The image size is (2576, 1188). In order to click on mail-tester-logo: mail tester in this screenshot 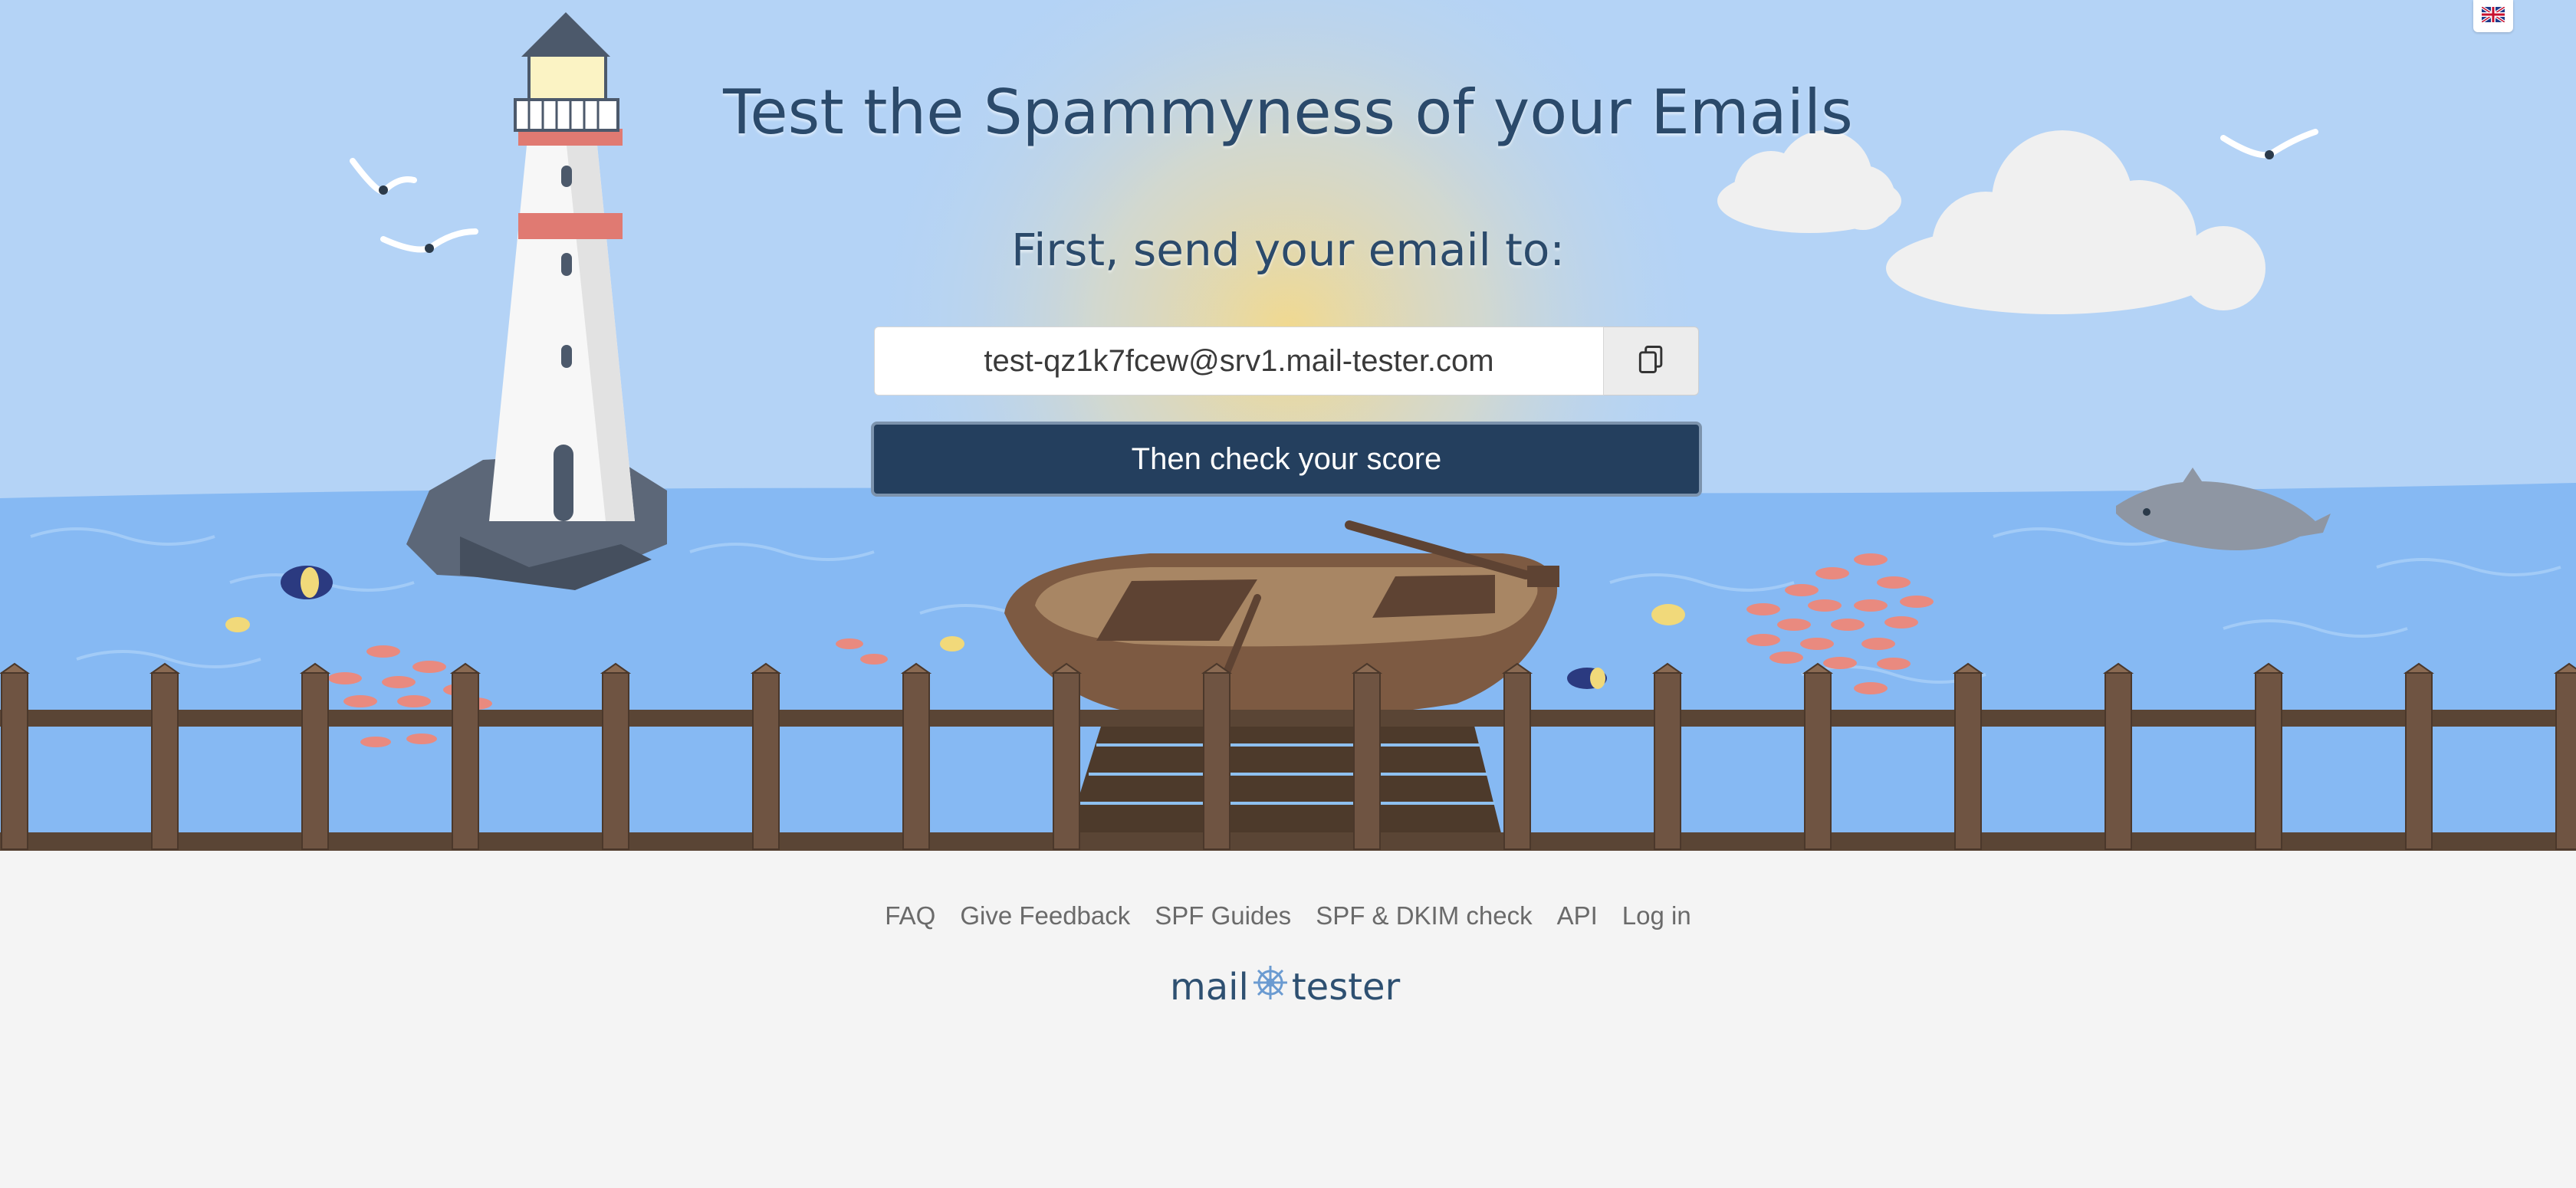, I will do `click(1285, 987)`.